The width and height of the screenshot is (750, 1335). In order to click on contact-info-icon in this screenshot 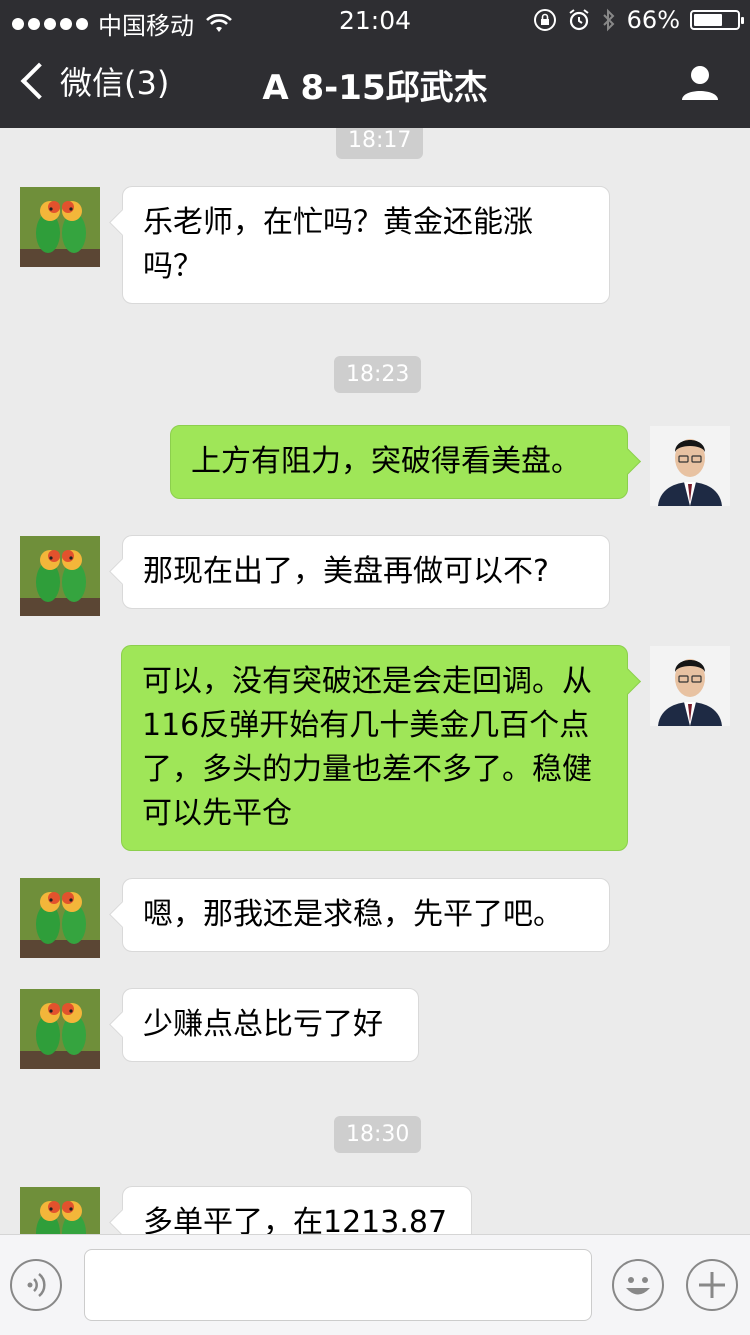, I will do `click(700, 82)`.